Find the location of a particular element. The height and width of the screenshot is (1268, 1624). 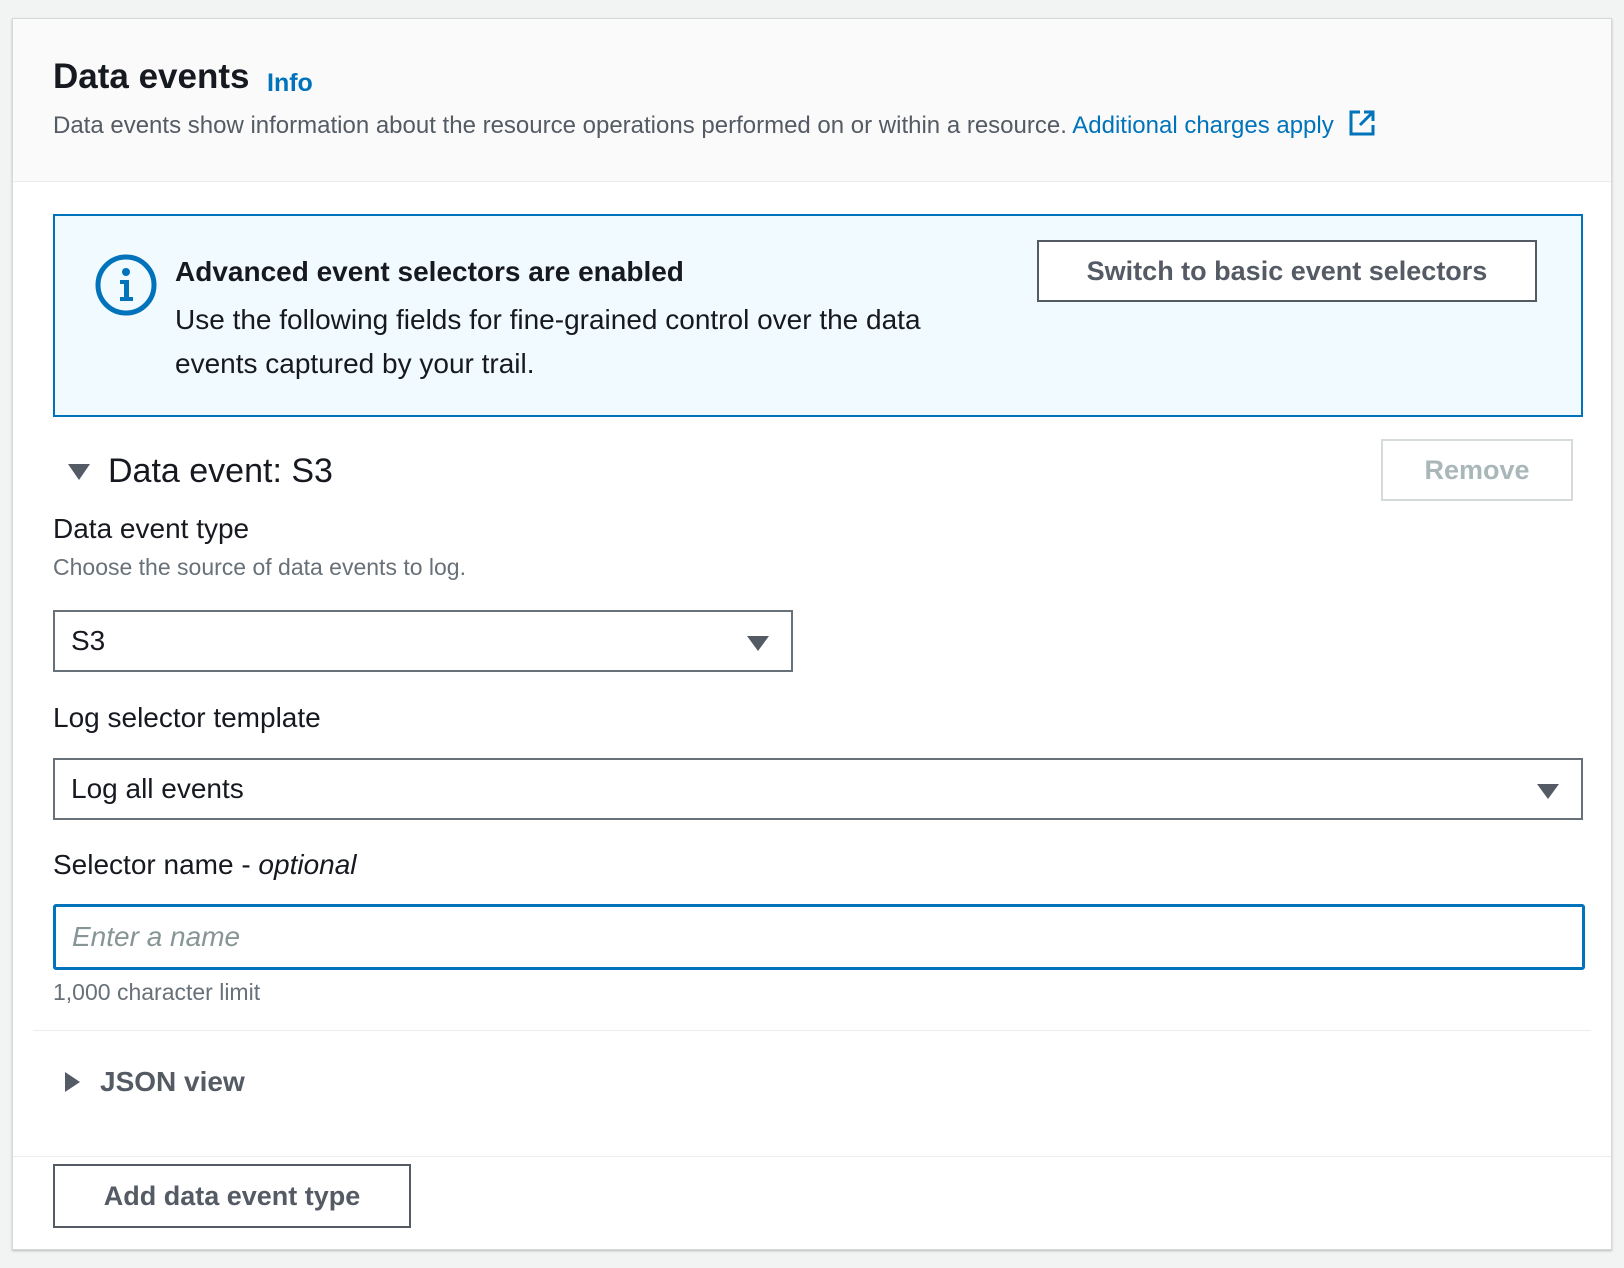

info-circle-icon is located at coordinates (126, 285).